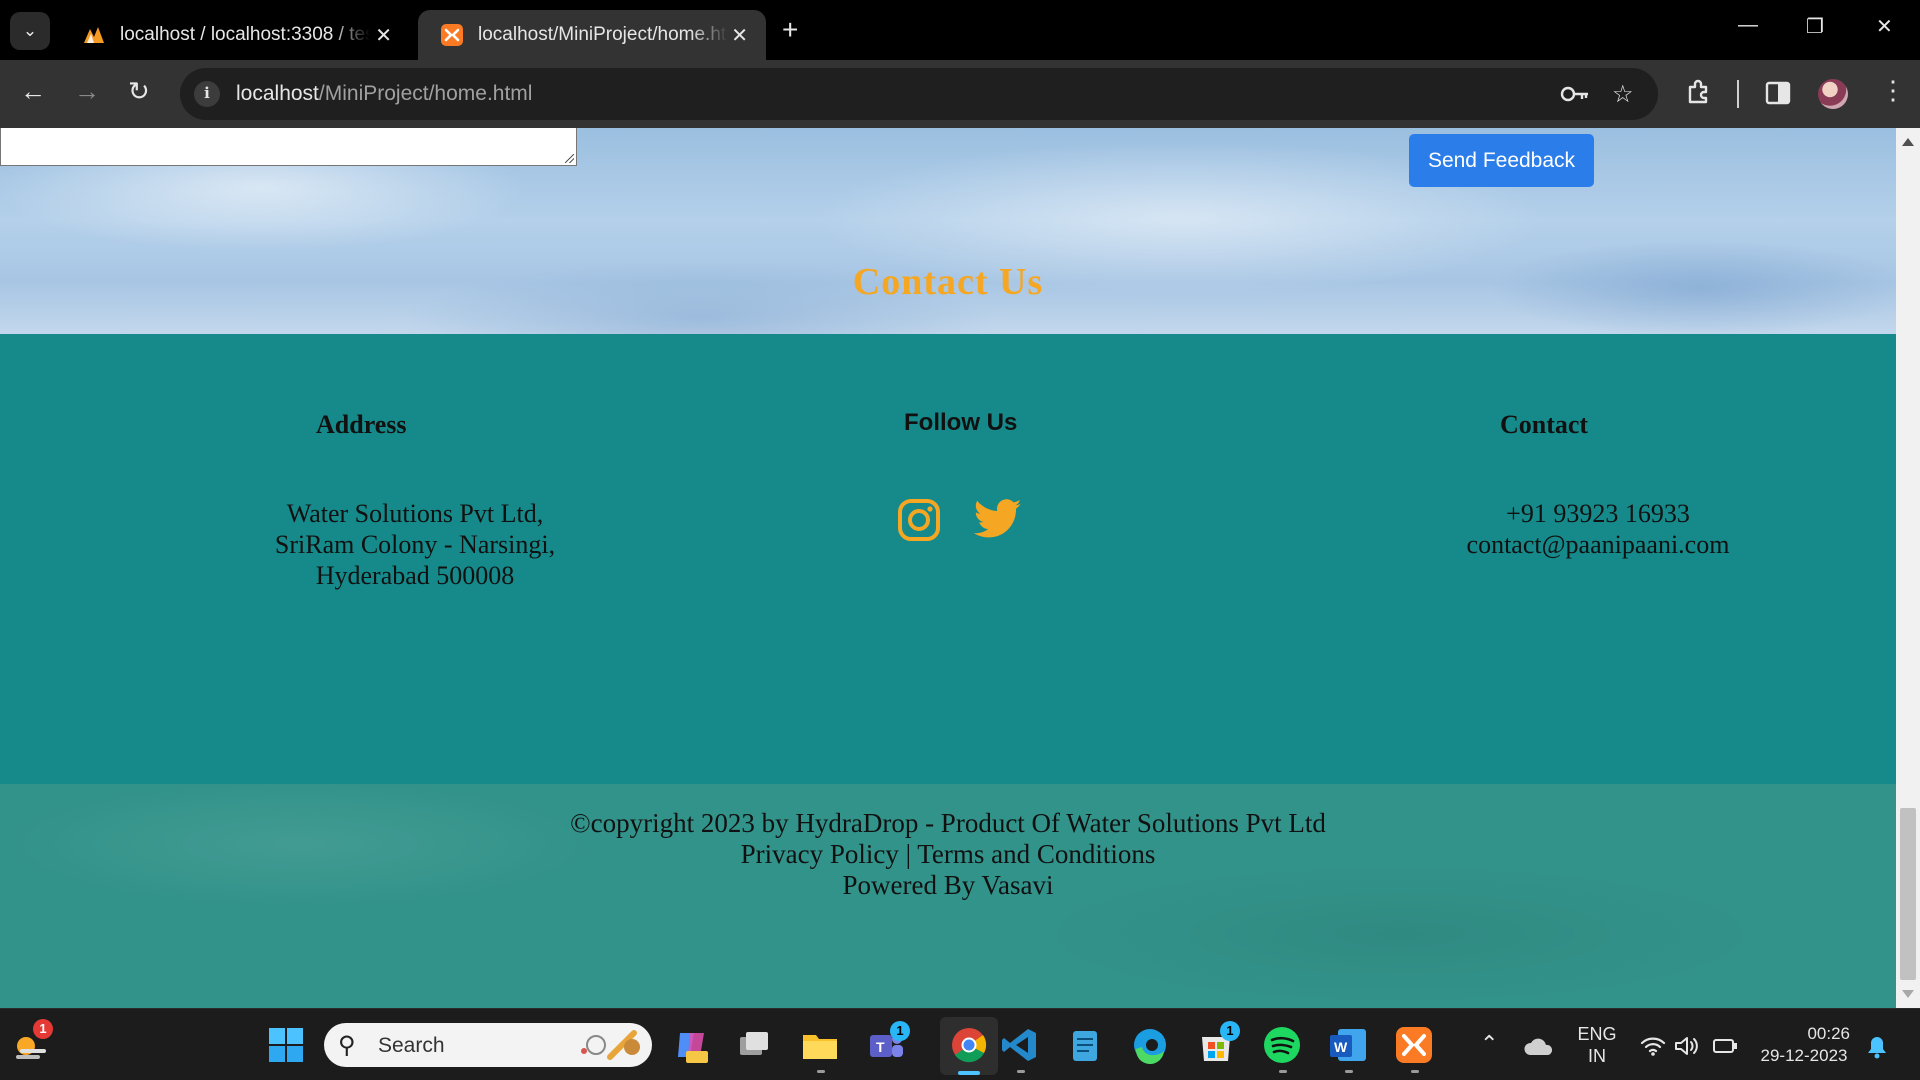 The image size is (1920, 1080). Describe the element at coordinates (820, 1045) in the screenshot. I see `file-explorer-icon` at that location.